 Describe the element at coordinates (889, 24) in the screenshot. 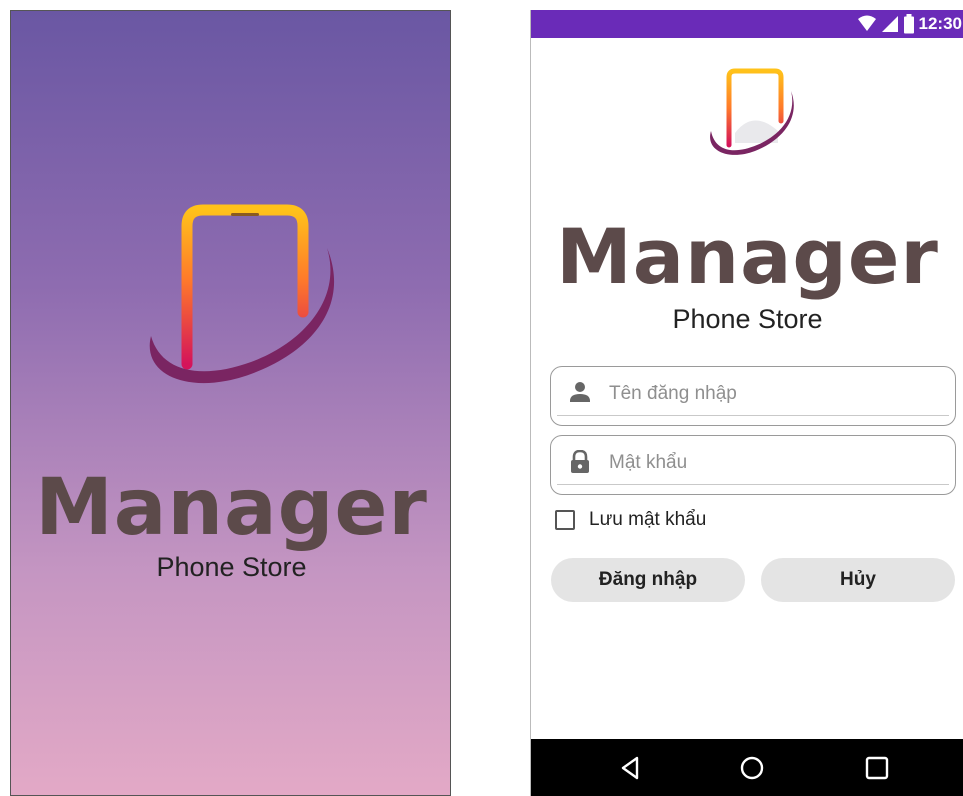

I see `signal-icon` at that location.